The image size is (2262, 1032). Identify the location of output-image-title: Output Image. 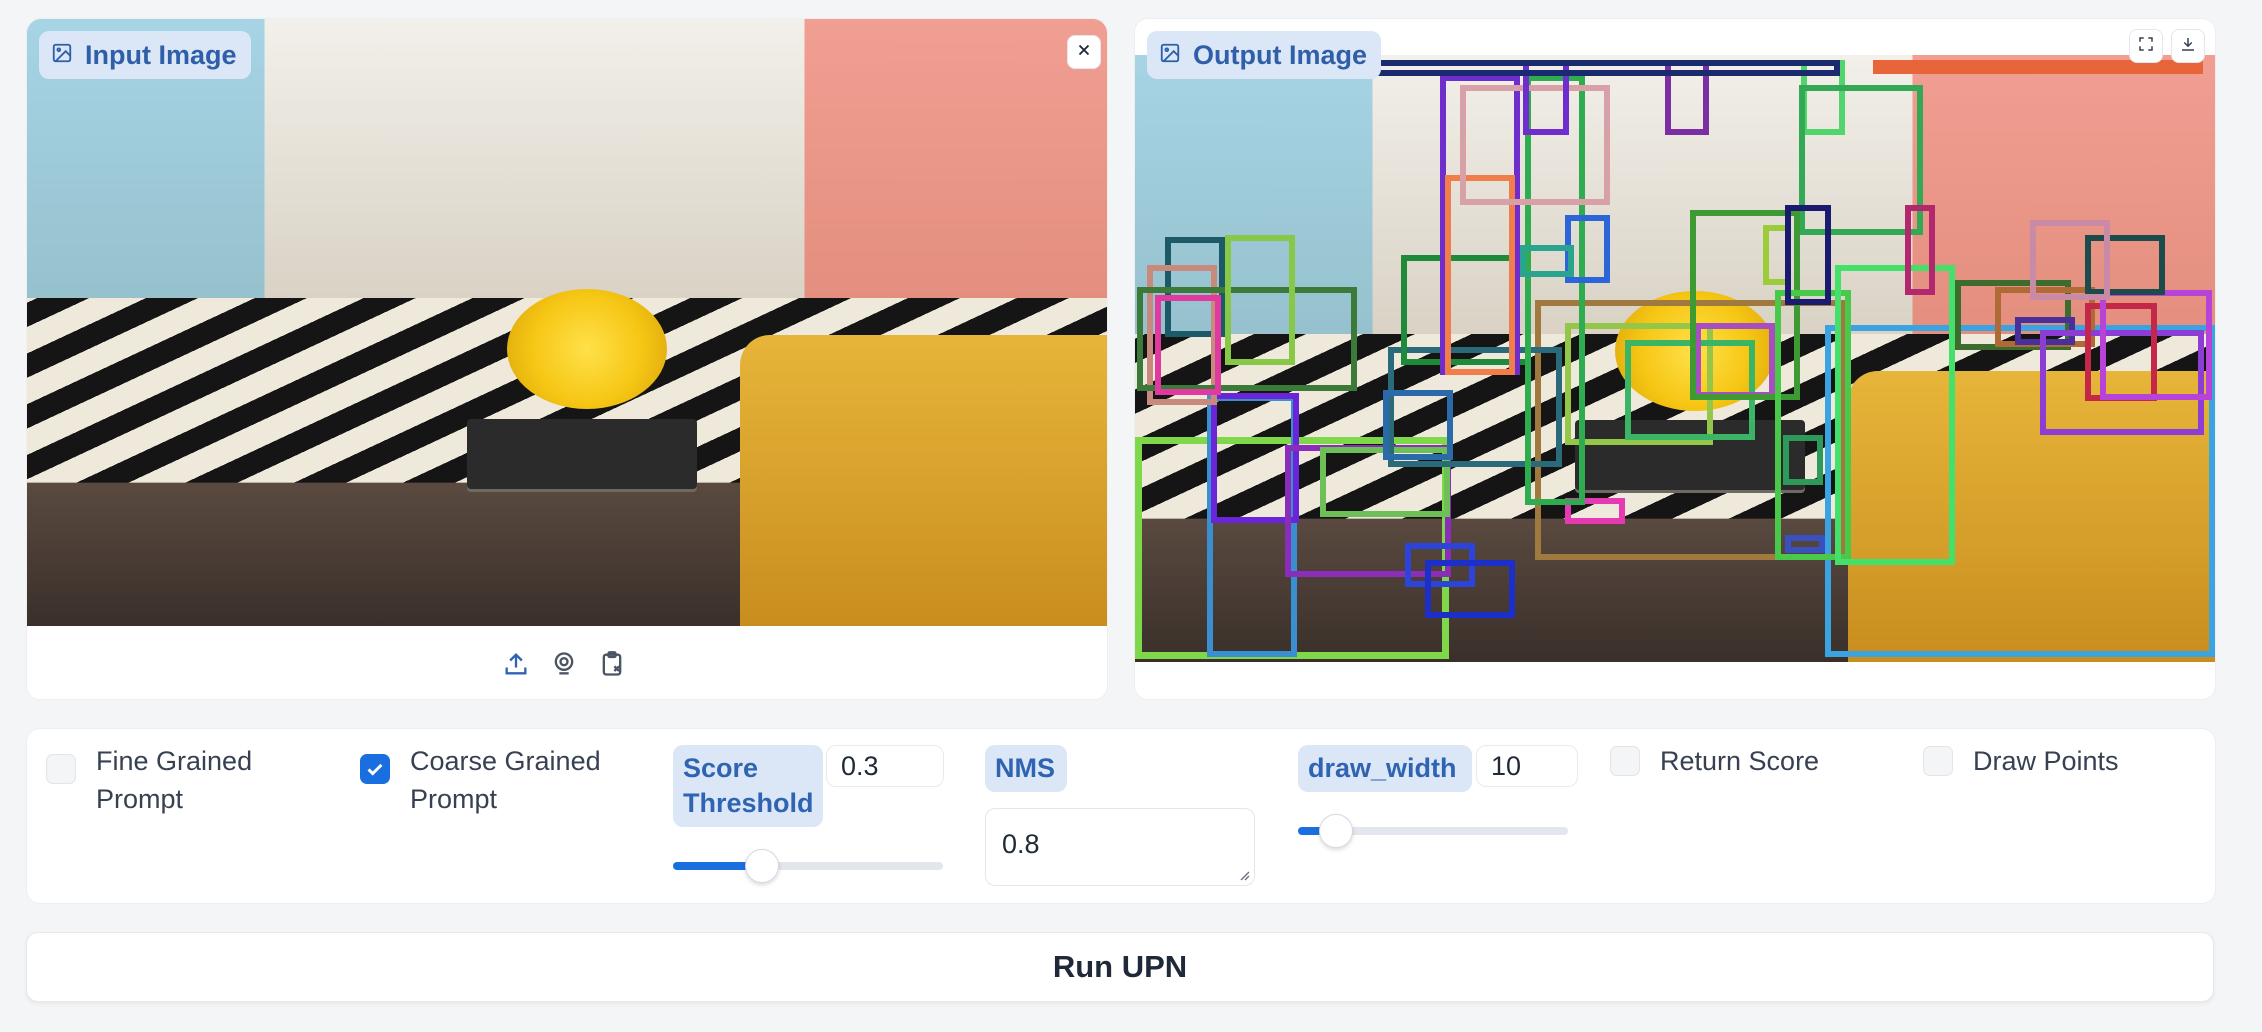
(1280, 54).